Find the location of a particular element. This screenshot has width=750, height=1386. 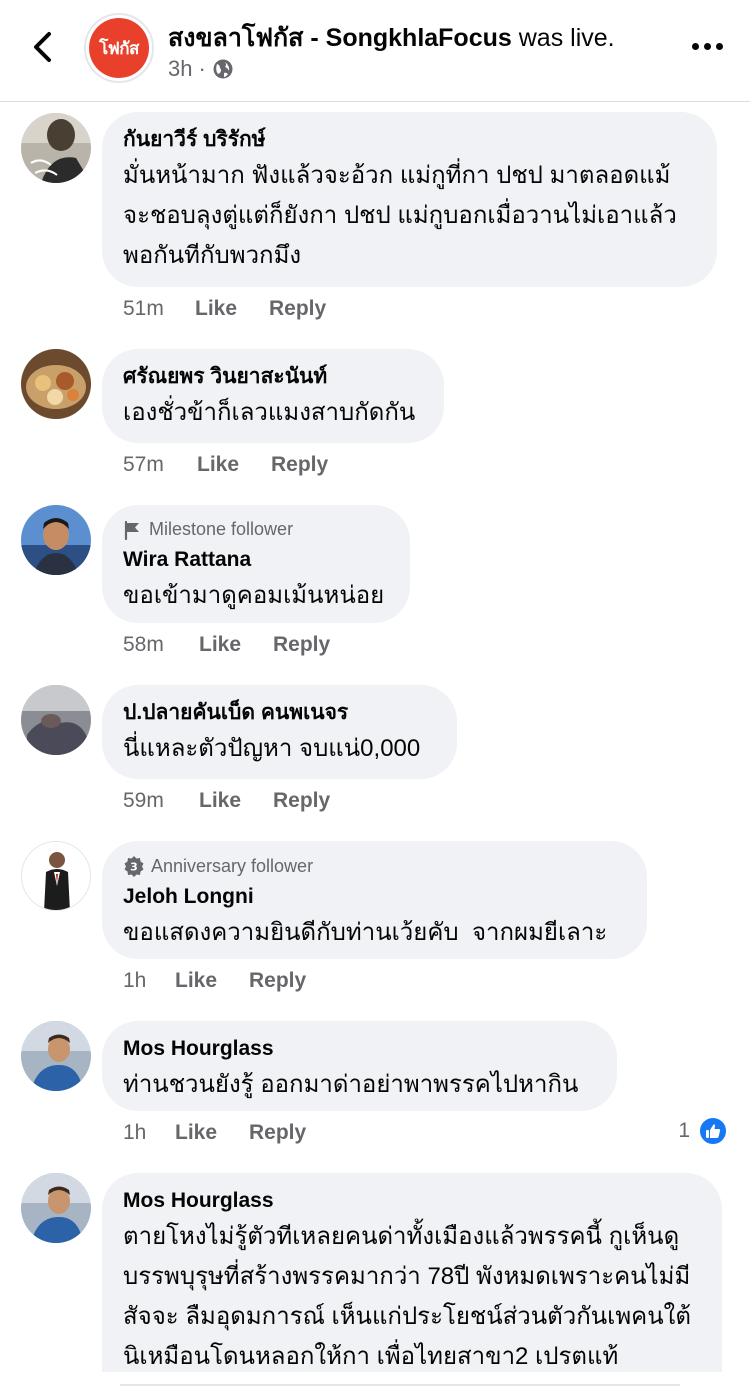

commenter-name: กันยาวีร์ บริรักษ์ is located at coordinates (410, 140).